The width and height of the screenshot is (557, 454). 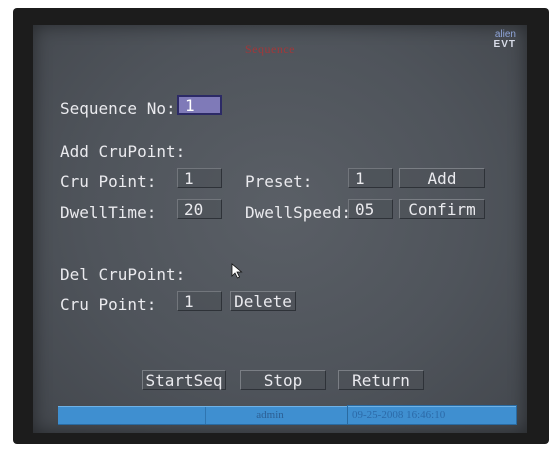 I want to click on preset-label: Preset:, so click(x=279, y=181).